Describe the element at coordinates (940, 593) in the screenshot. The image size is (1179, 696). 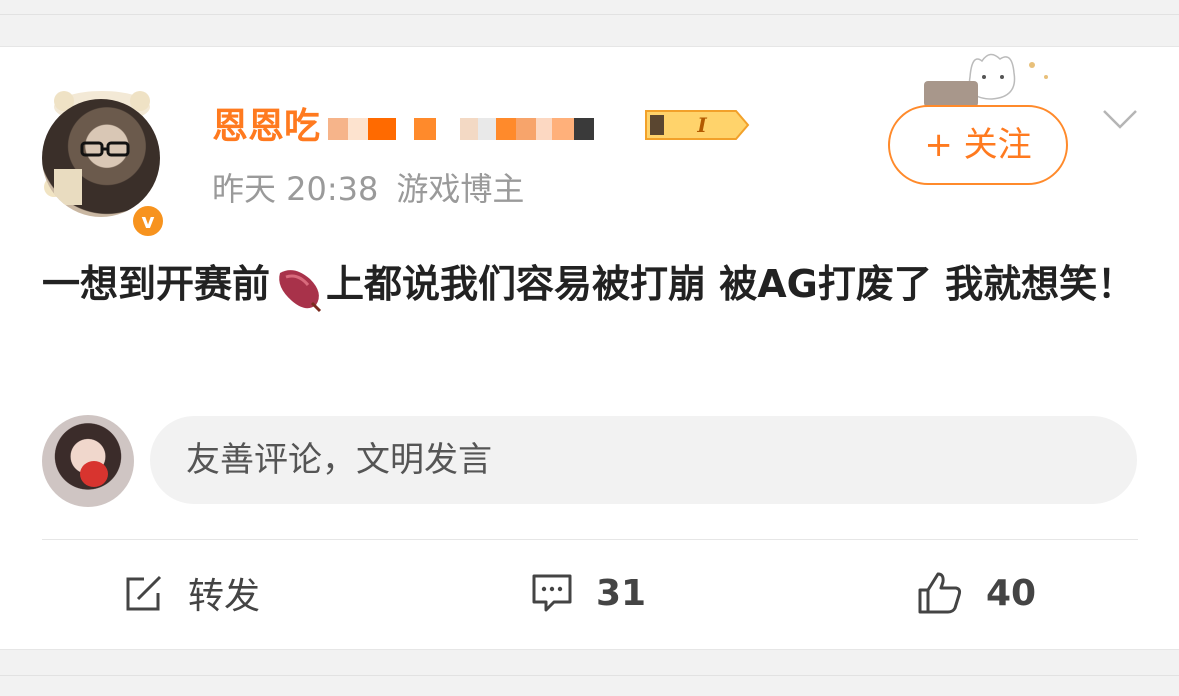
I see `thumbs-up-icon` at that location.